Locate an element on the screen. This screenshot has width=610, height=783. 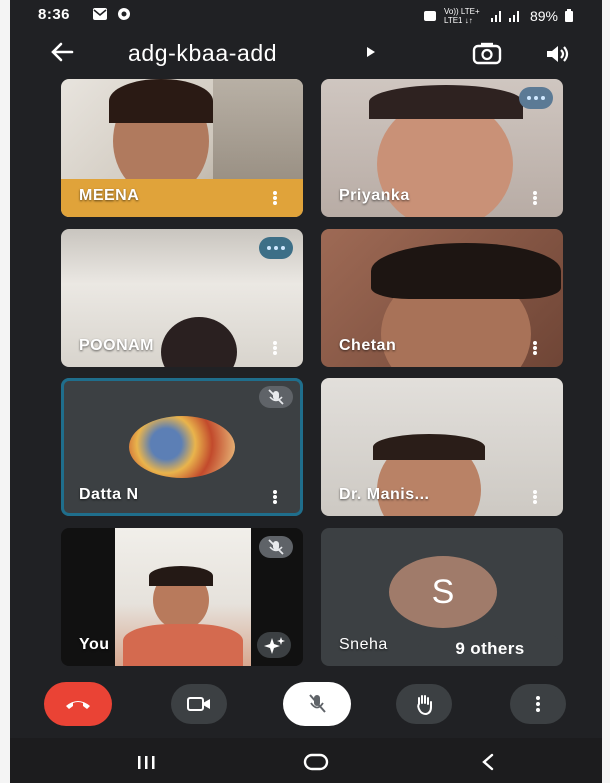
participant-tile-poonam: POONAM is located at coordinates (182, 298).